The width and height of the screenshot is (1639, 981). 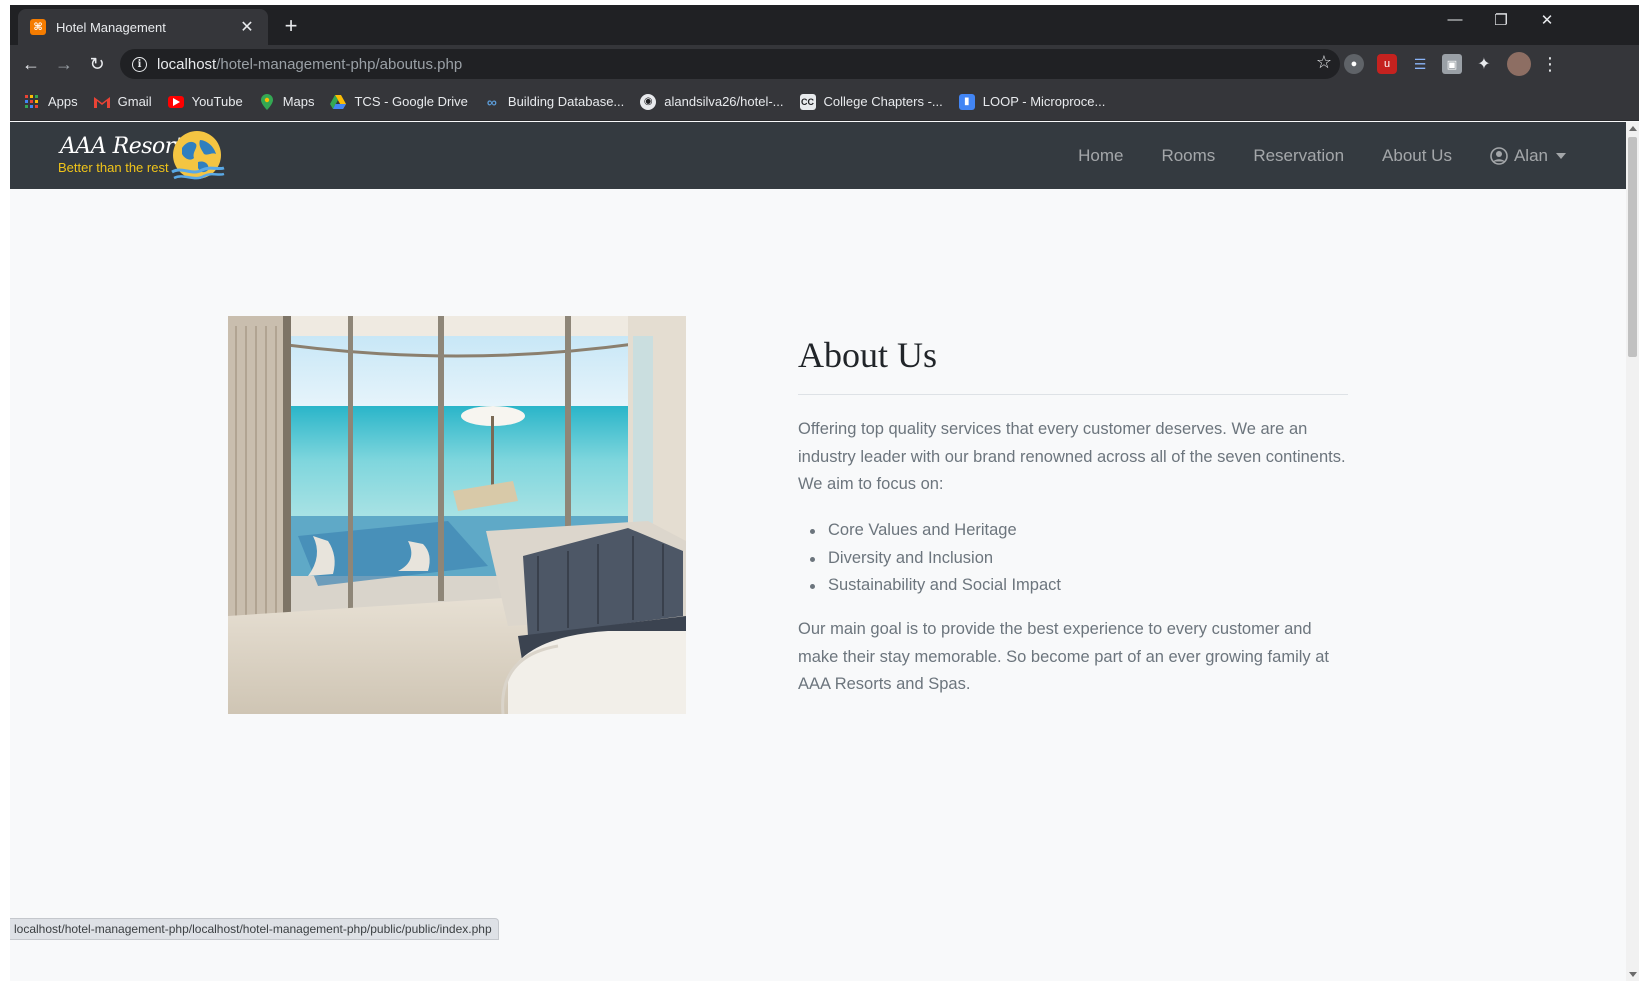 I want to click on nav-rooms: Rooms, so click(x=1188, y=156).